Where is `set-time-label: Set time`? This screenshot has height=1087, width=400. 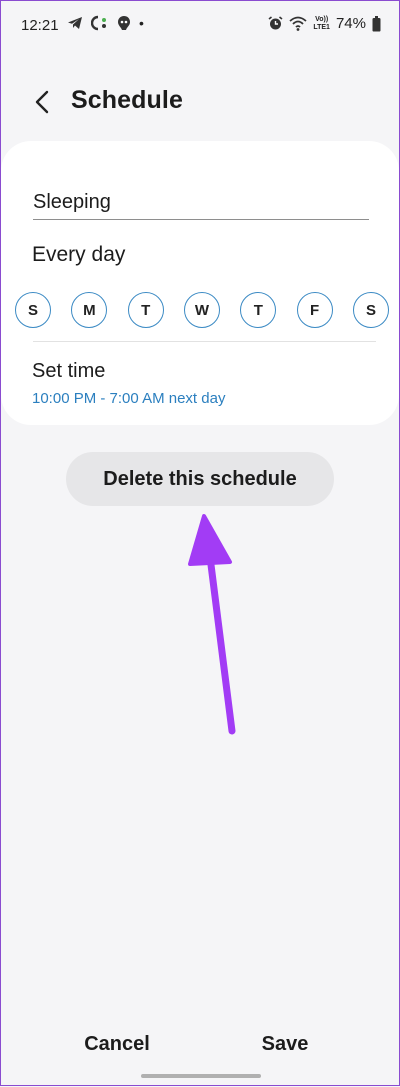 set-time-label: Set time is located at coordinates (69, 371).